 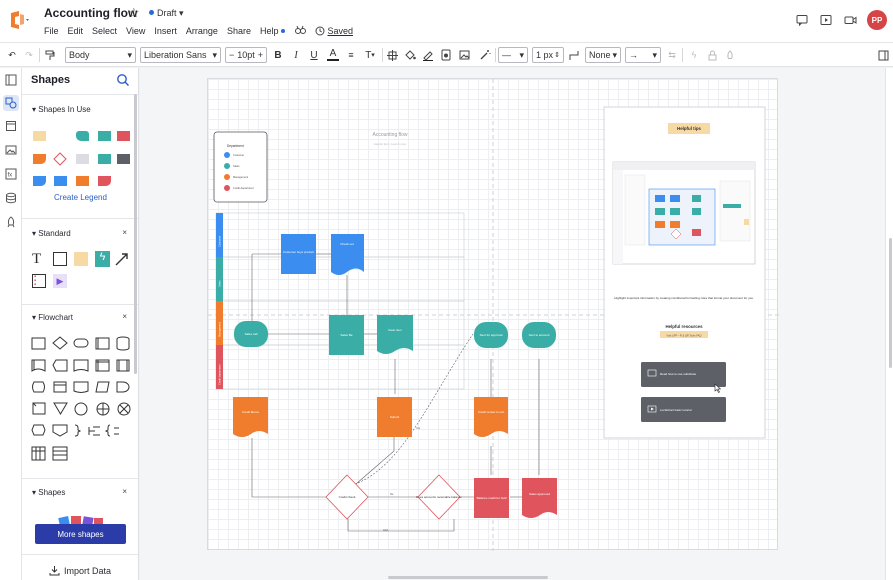 I want to click on extension-icon, so click(x=11, y=222).